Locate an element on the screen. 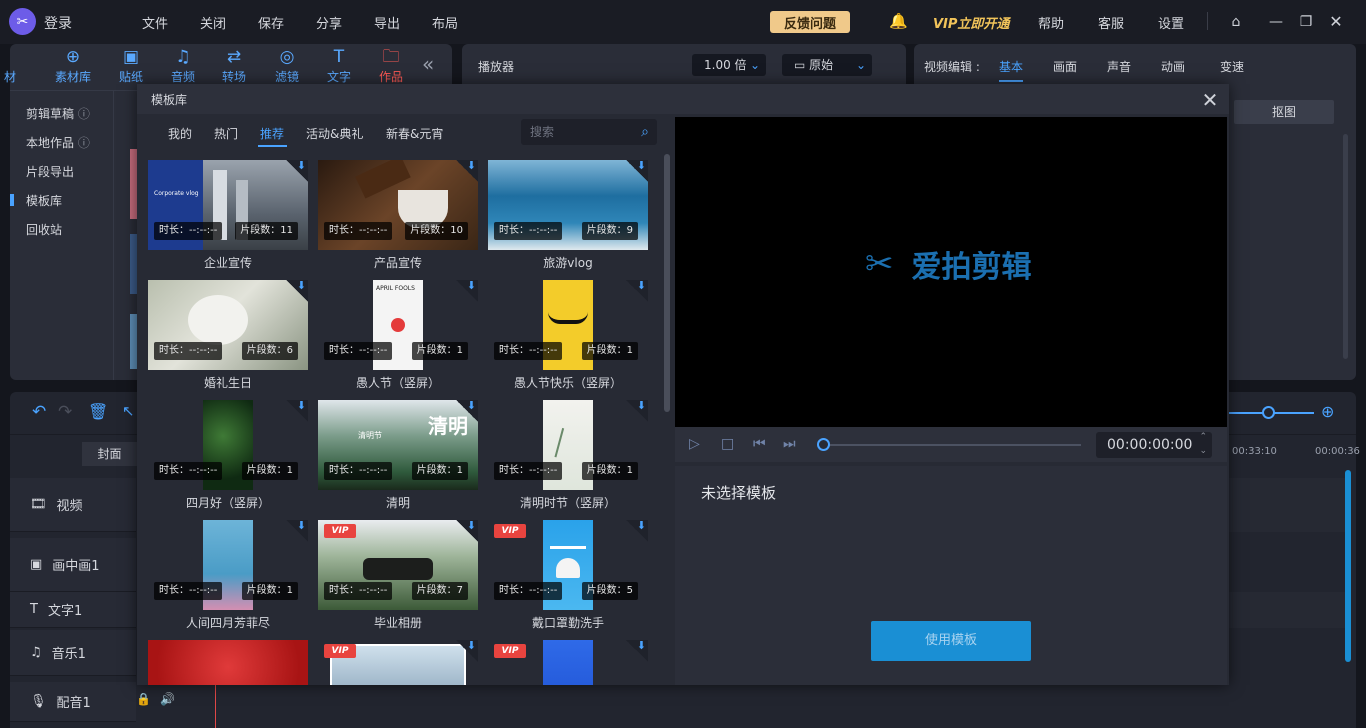 The image size is (1366, 728). tab-new-year: 新春&元宵 is located at coordinates (414, 133).